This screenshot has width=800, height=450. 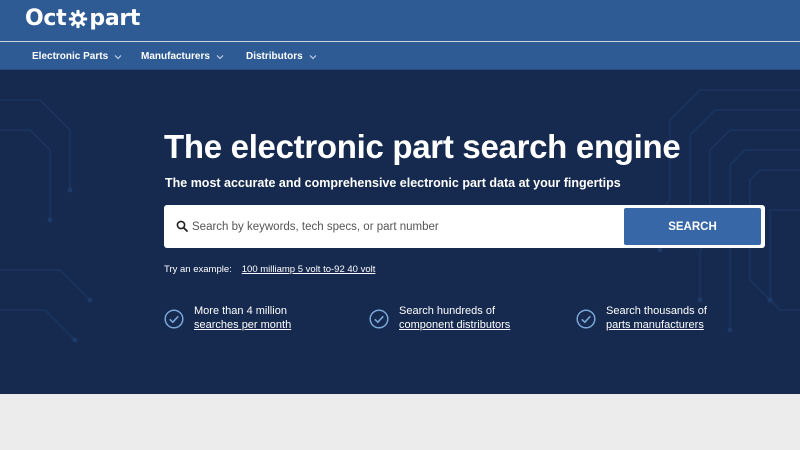 What do you see at coordinates (240, 311) in the screenshot?
I see `feature-line: More than 4 million` at bounding box center [240, 311].